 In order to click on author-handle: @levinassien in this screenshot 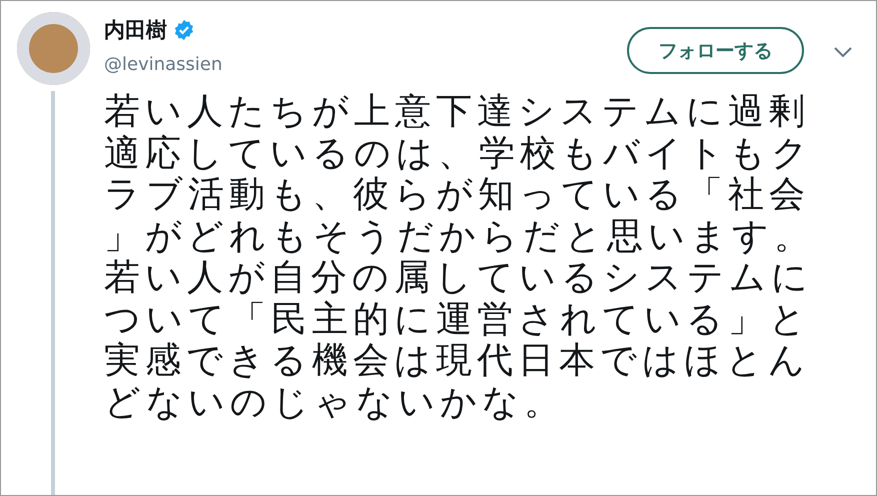, I will do `click(365, 64)`.